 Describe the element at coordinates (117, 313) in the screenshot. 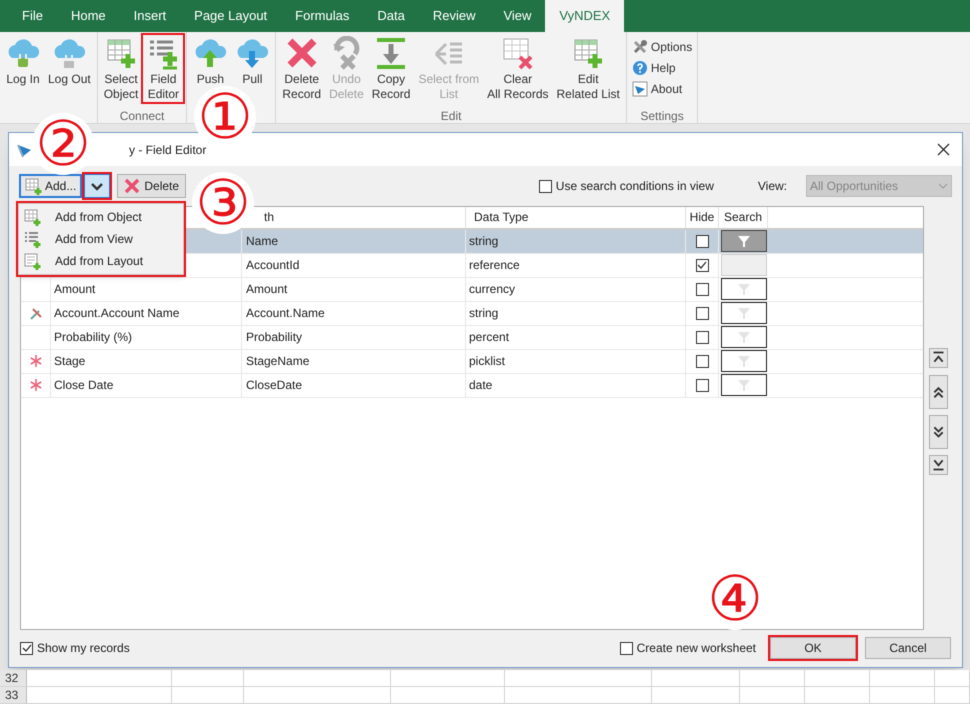

I see `table-cell-text: Account.Account Name` at that location.